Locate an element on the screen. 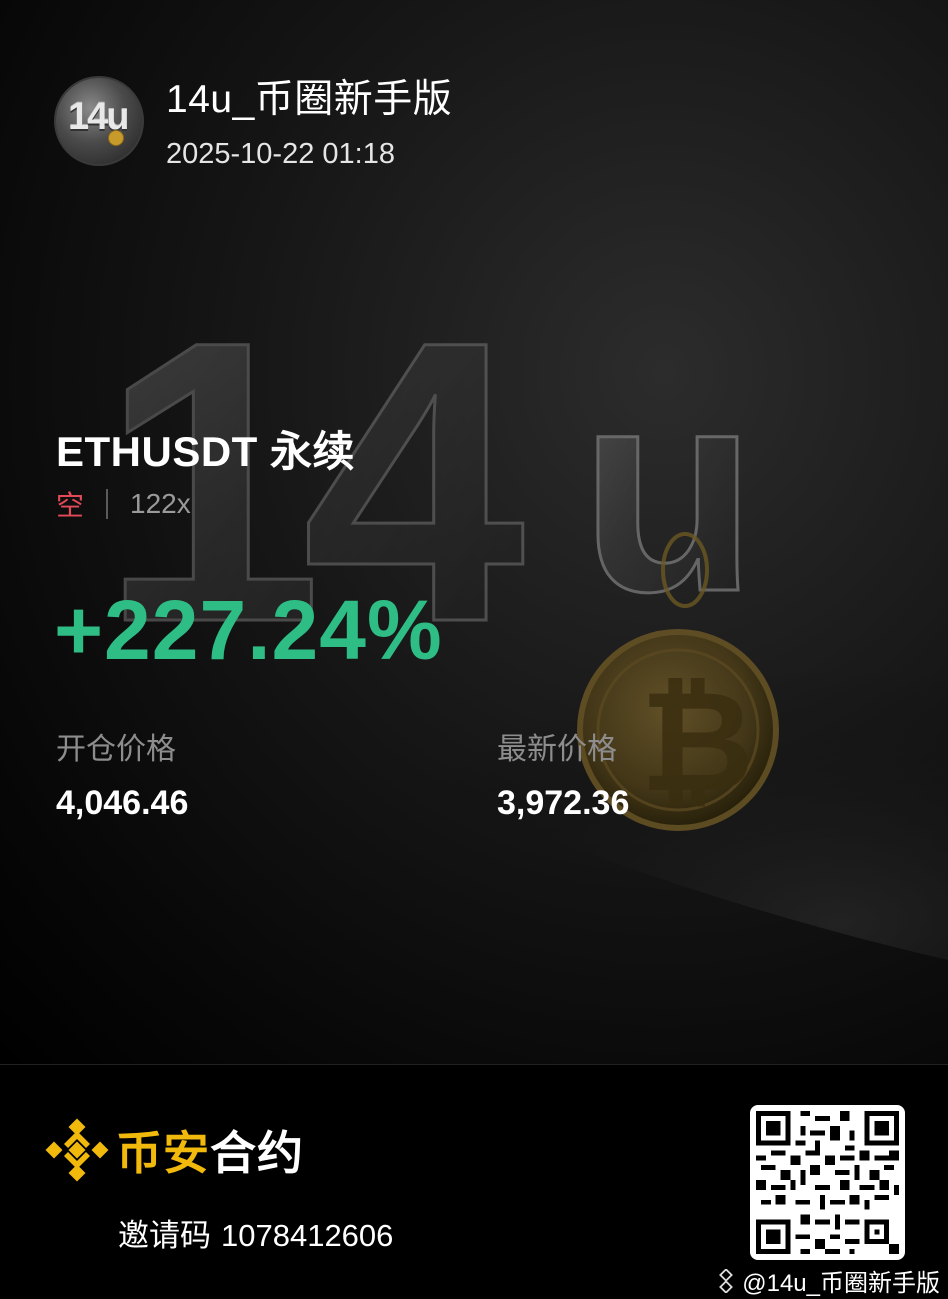 The height and width of the screenshot is (1299, 948). open-price-label: 开仓价格 is located at coordinates (116, 749).